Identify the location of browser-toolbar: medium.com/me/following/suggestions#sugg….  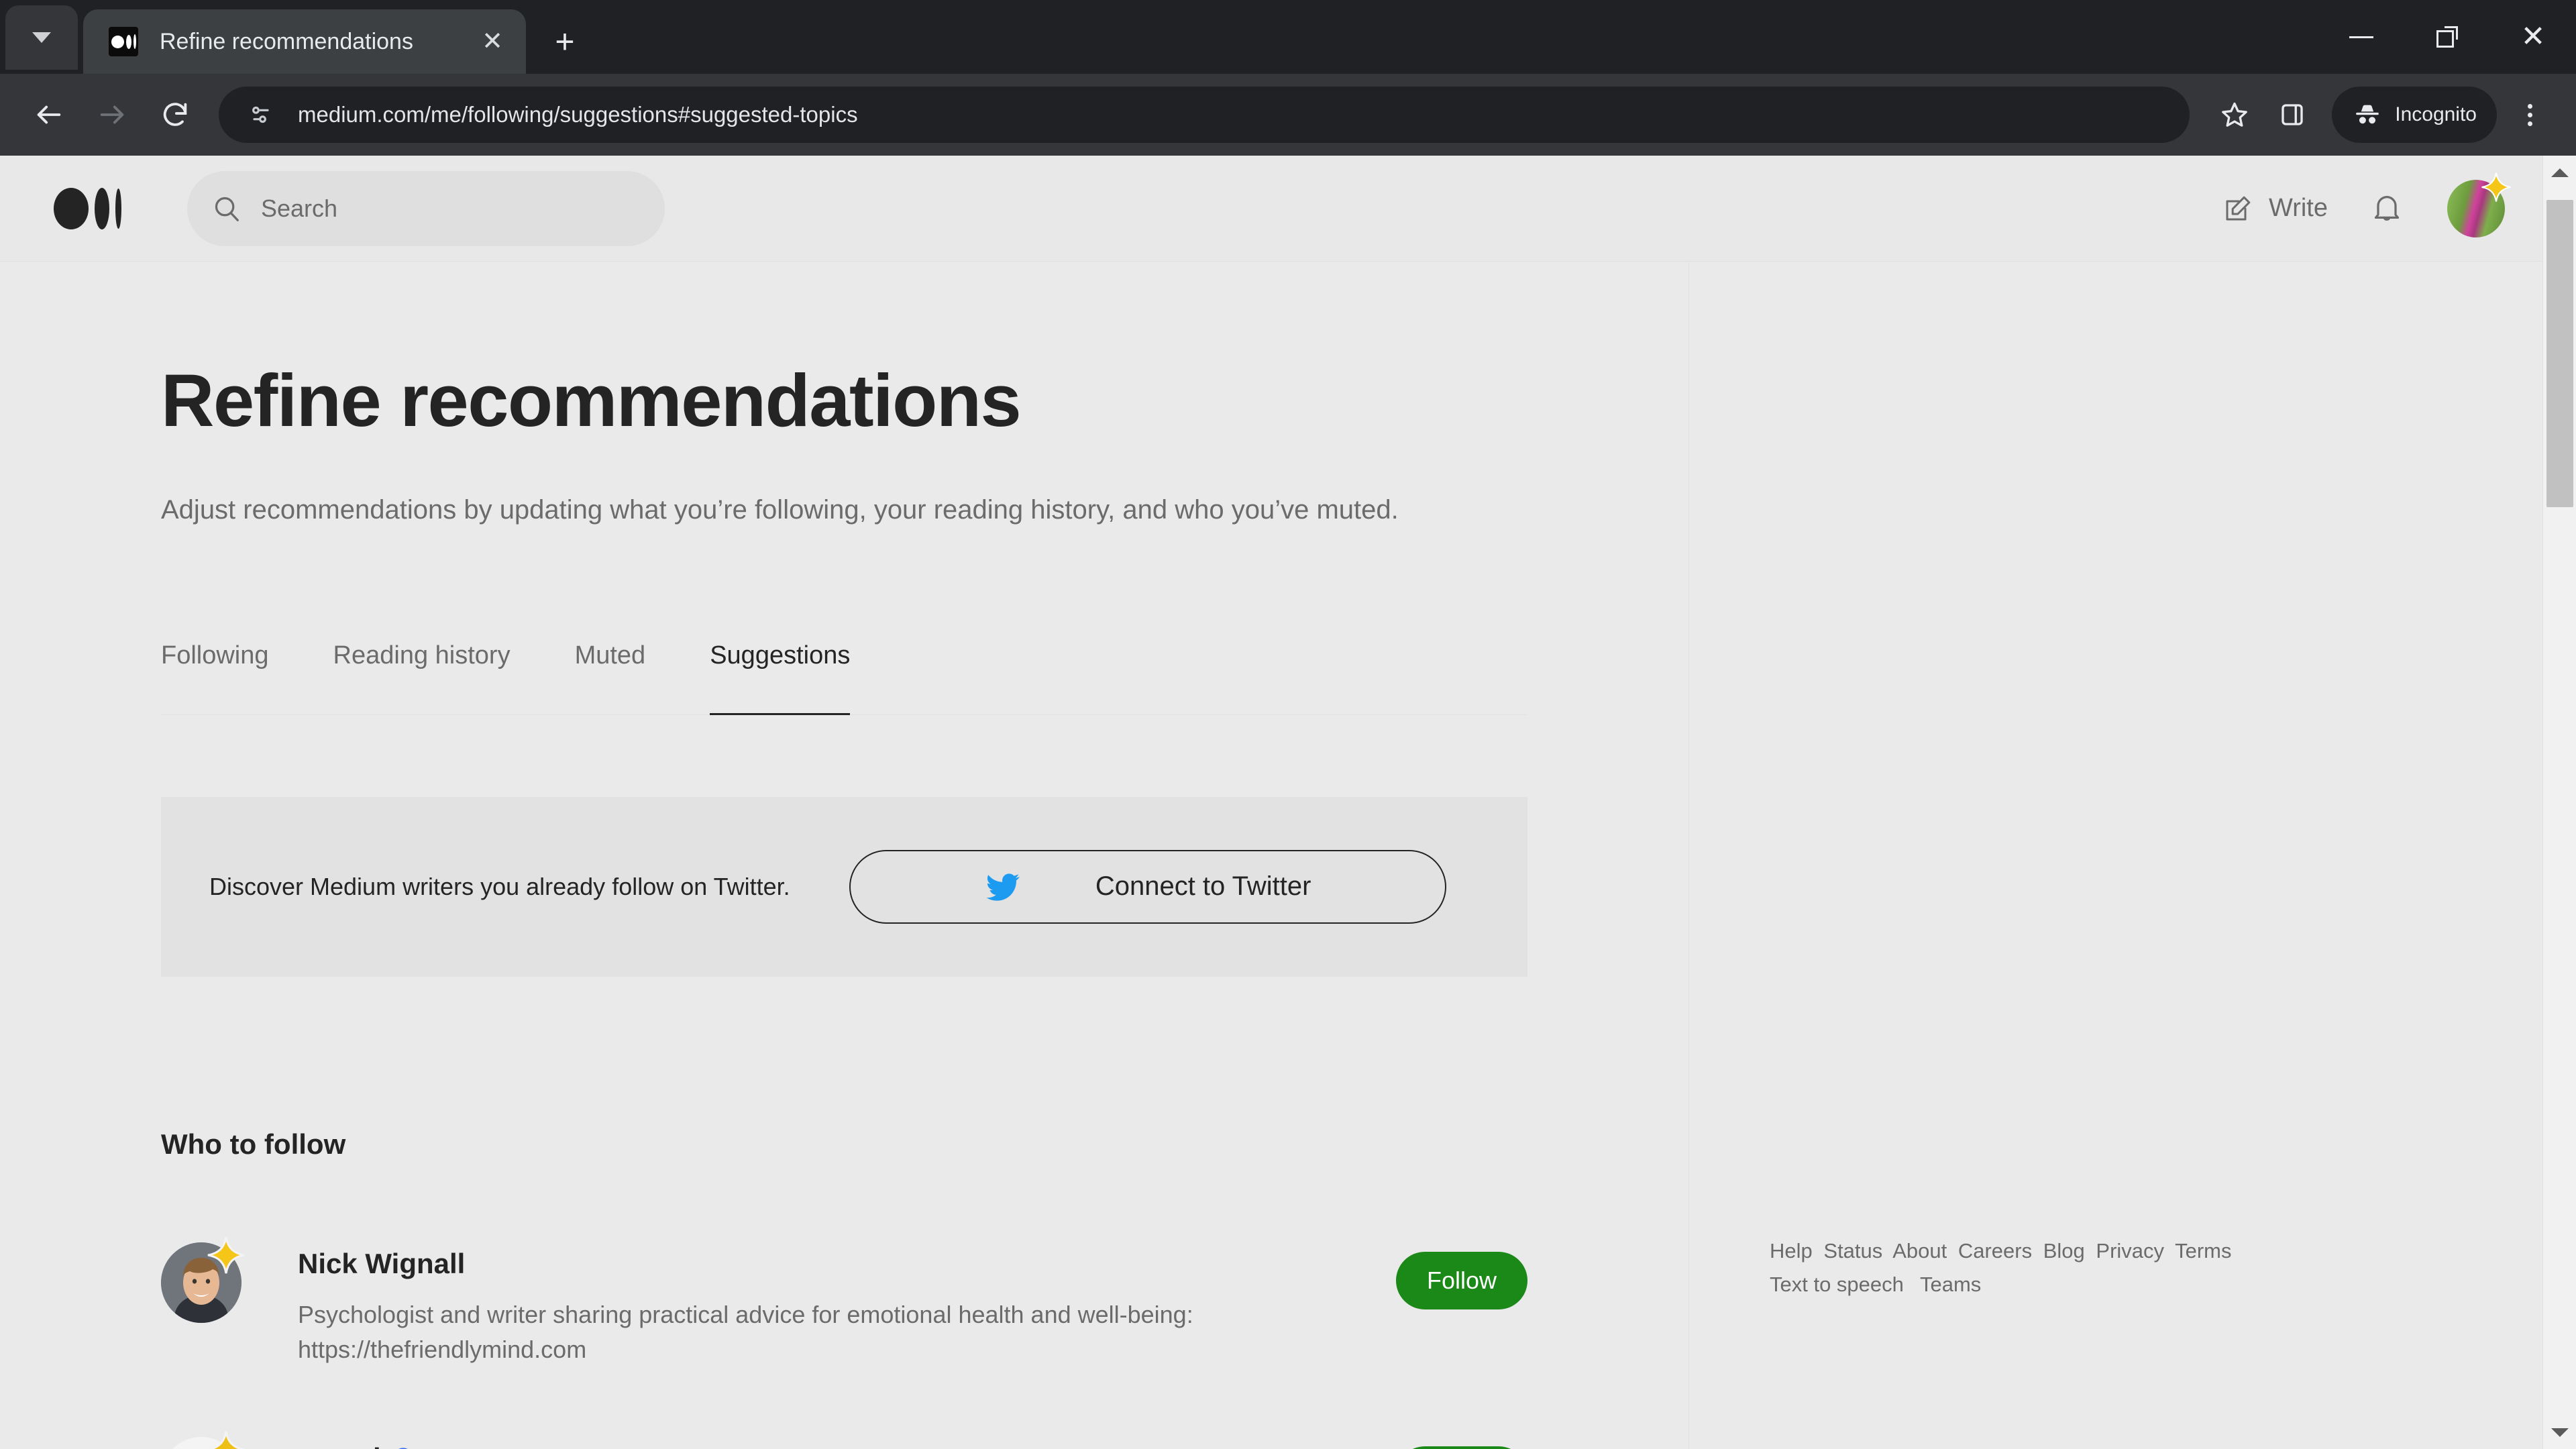
(1288, 115).